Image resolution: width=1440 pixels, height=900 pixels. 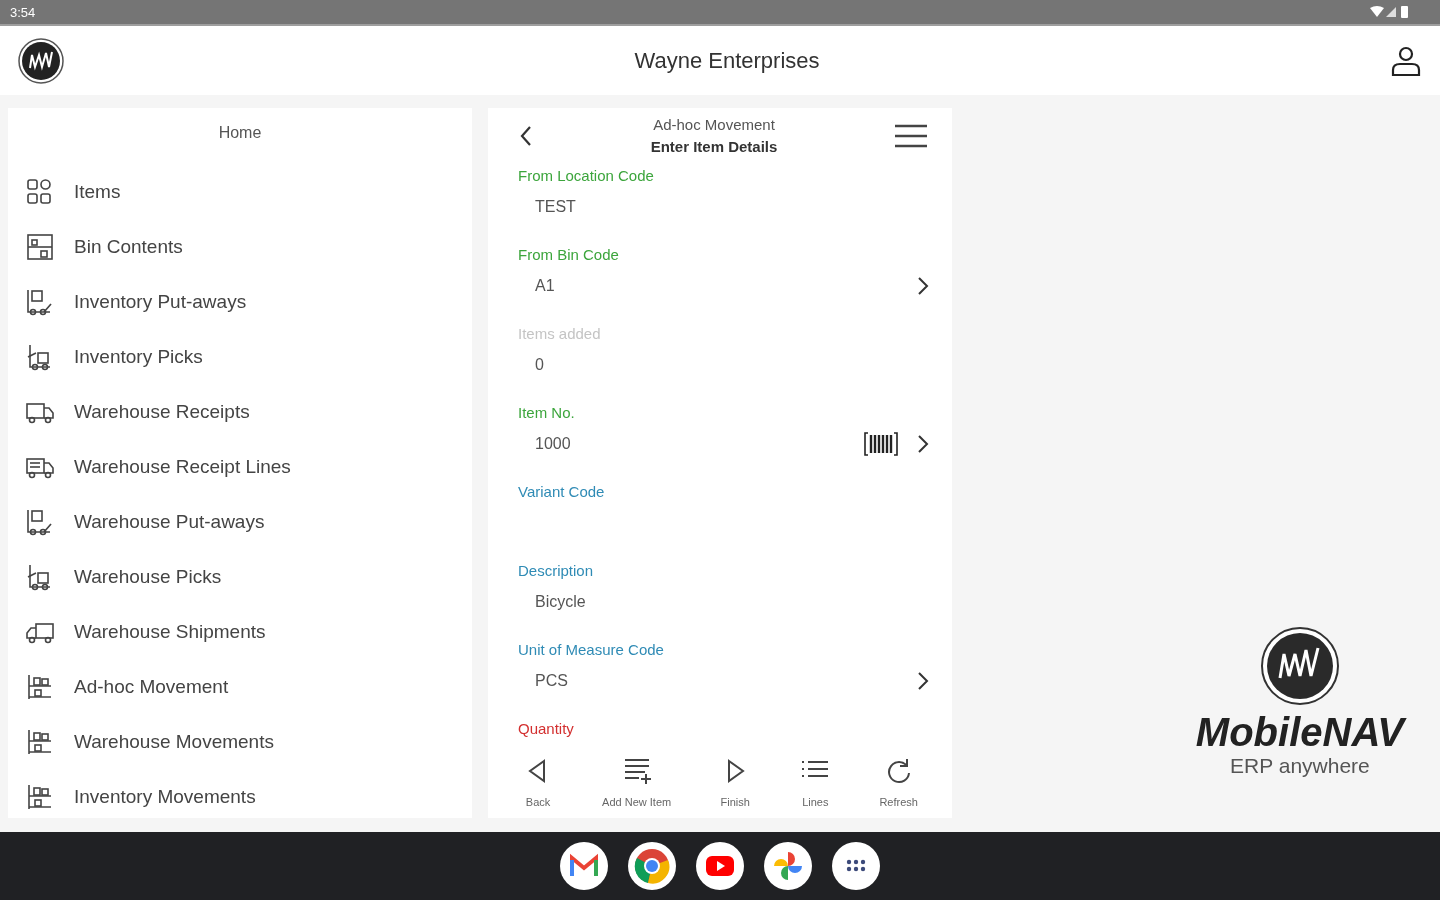 I want to click on menu-item: Warehouse Put-aways, so click(x=240, y=521).